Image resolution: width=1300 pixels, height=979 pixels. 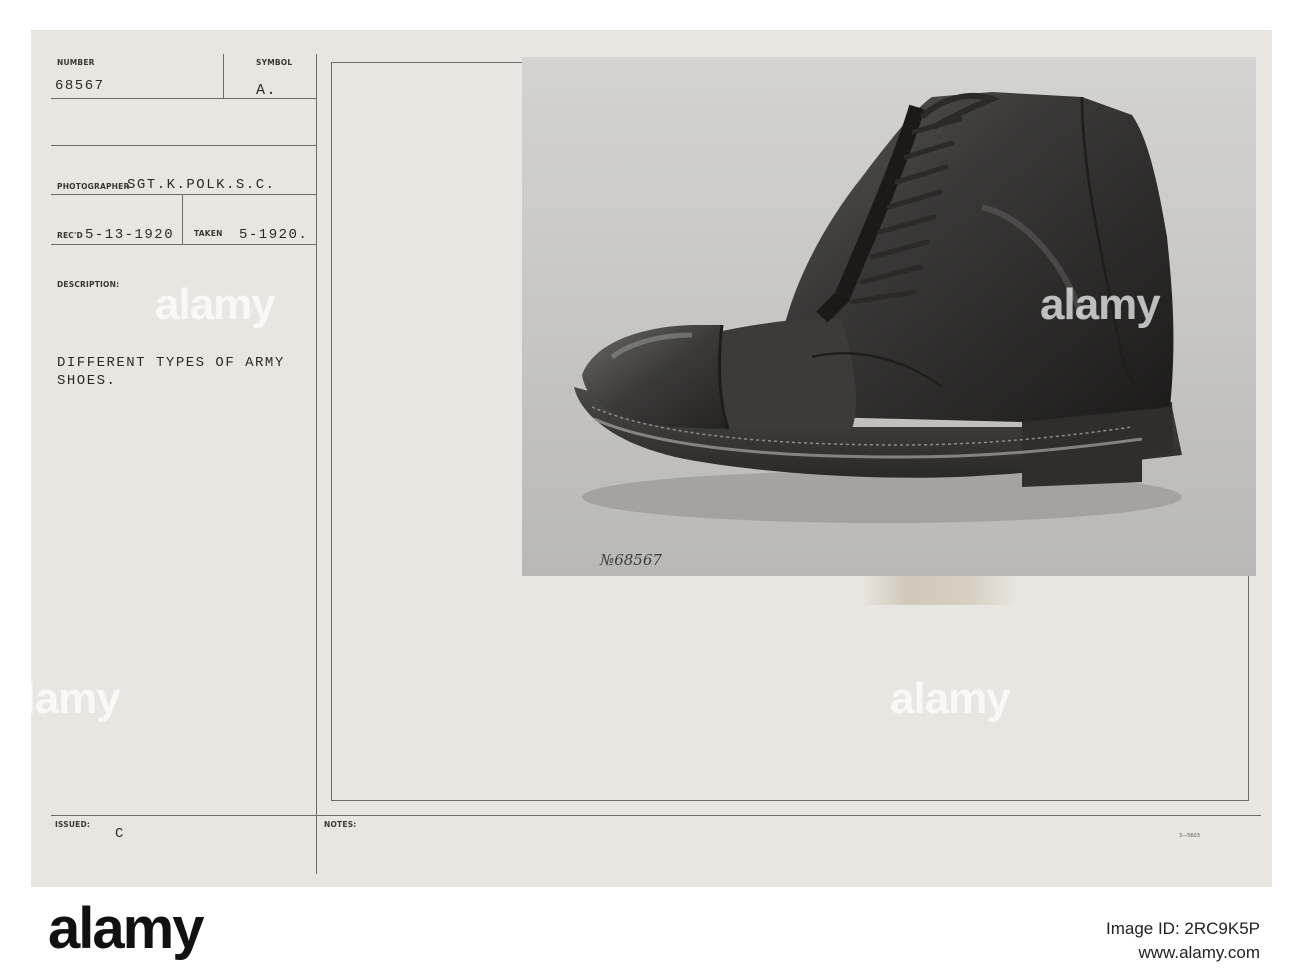 I want to click on recd-value: 5-13-1920, so click(x=130, y=235).